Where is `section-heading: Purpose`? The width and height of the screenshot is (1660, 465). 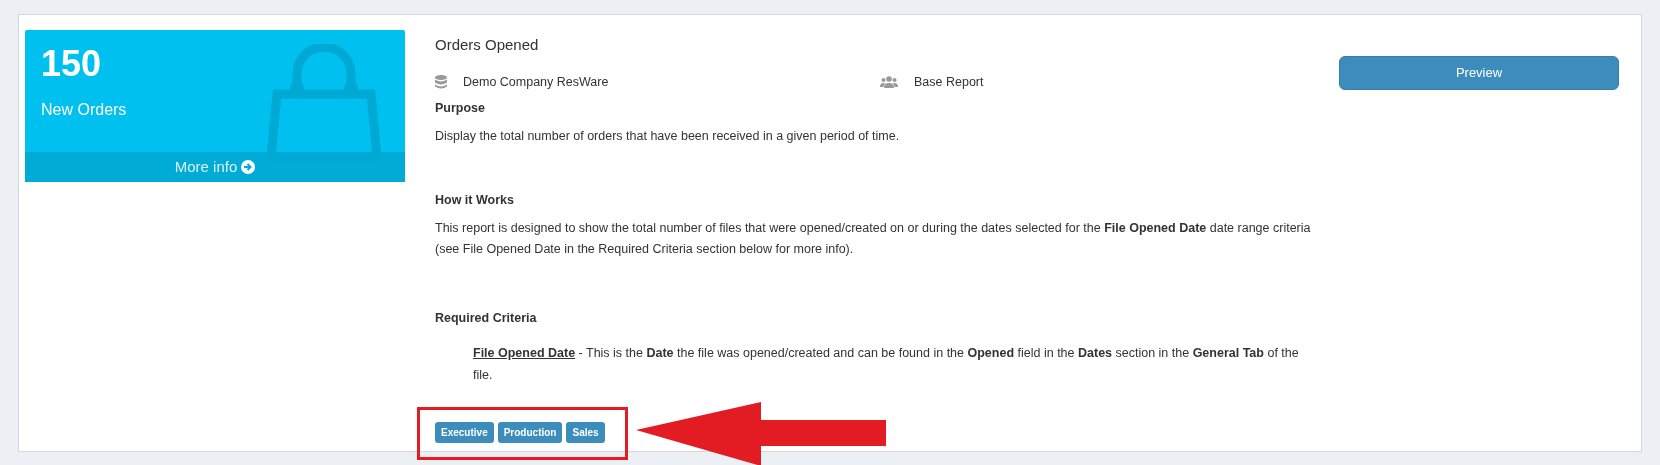
section-heading: Purpose is located at coordinates (460, 109).